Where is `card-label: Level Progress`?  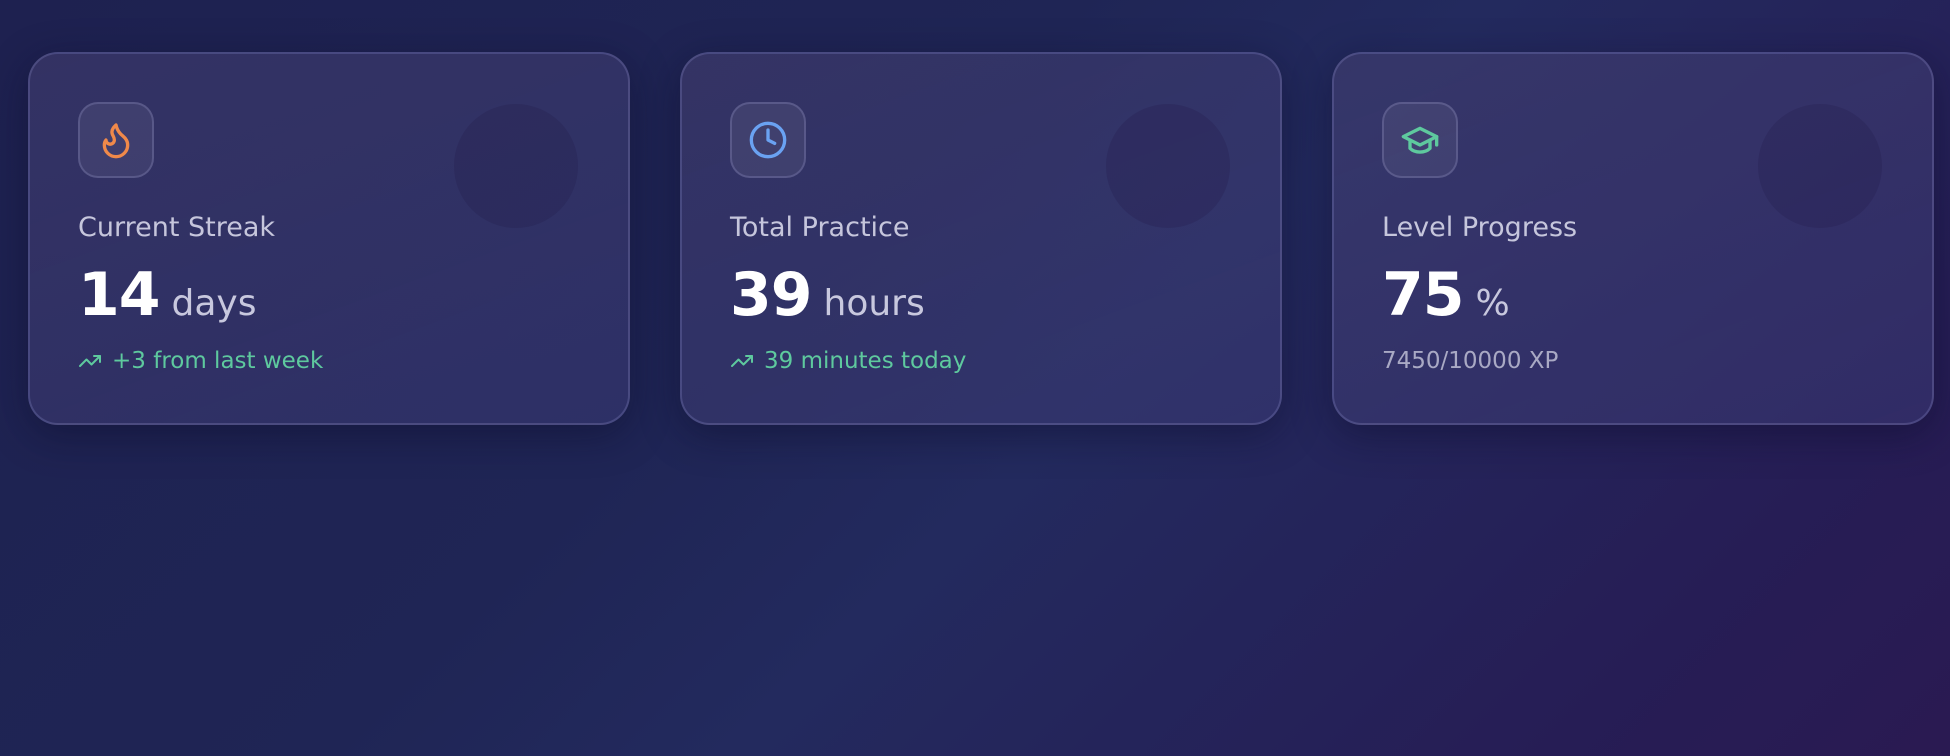 card-label: Level Progress is located at coordinates (1480, 227).